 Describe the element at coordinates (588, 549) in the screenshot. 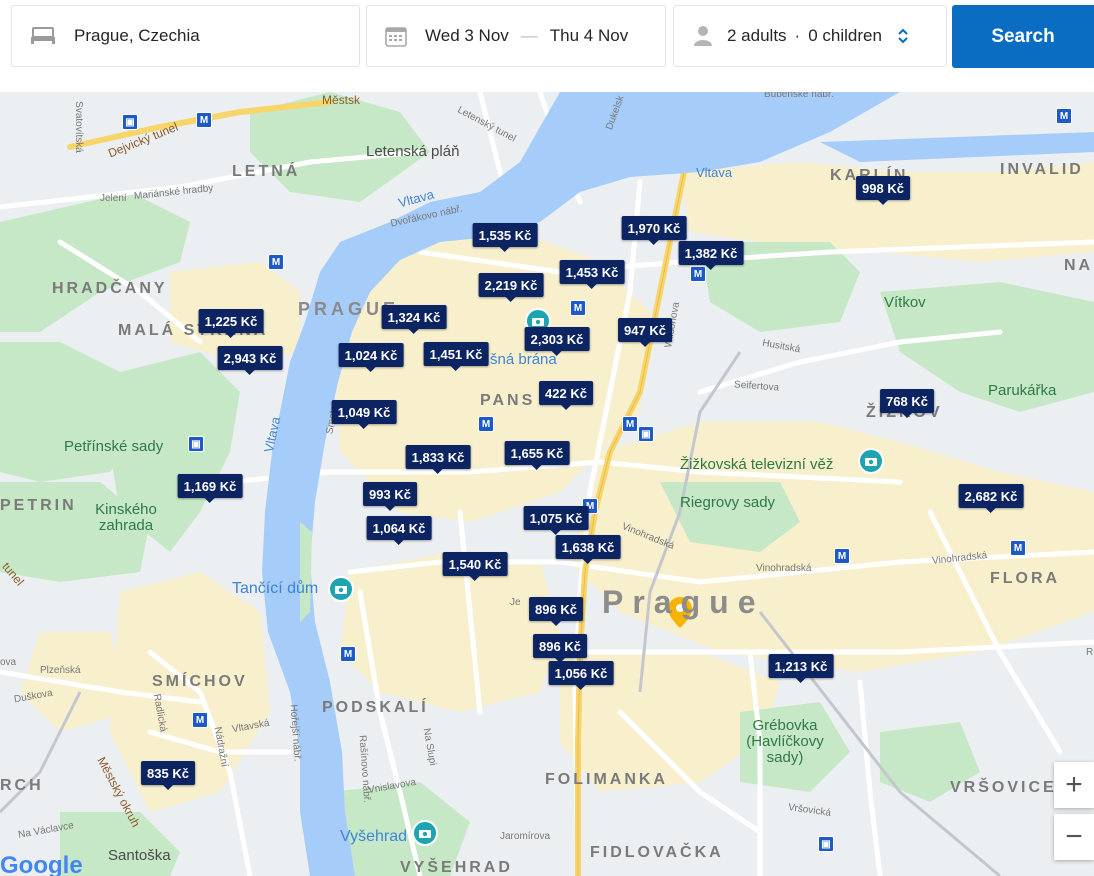

I see `price-marker: 1,638 Kč` at that location.